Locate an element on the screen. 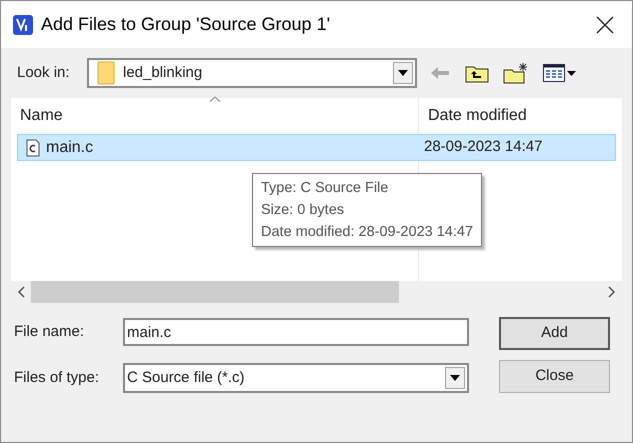 The height and width of the screenshot is (443, 633). tooltip-line: Type: C Source File is located at coordinates (325, 188).